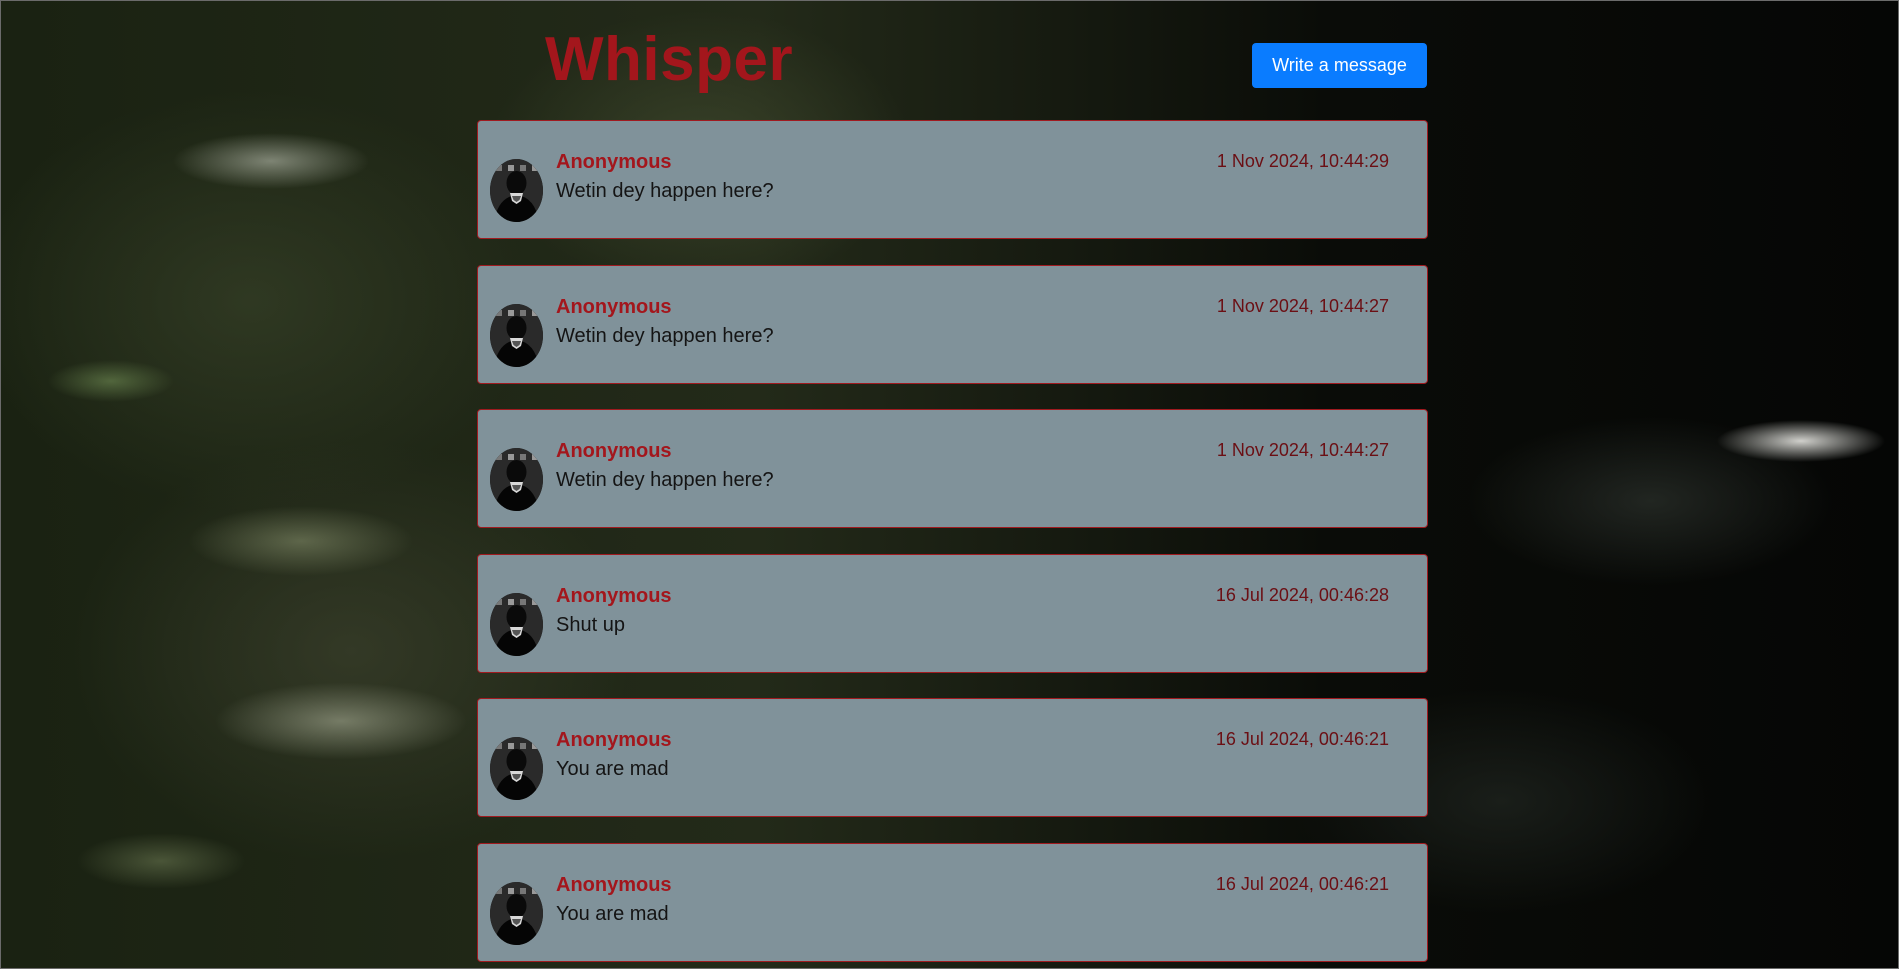 This screenshot has width=1899, height=969. Describe the element at coordinates (952, 613) in the screenshot. I see `message-card: Anonymous 16 Jul 2024, 00:46:28 Shut up` at that location.